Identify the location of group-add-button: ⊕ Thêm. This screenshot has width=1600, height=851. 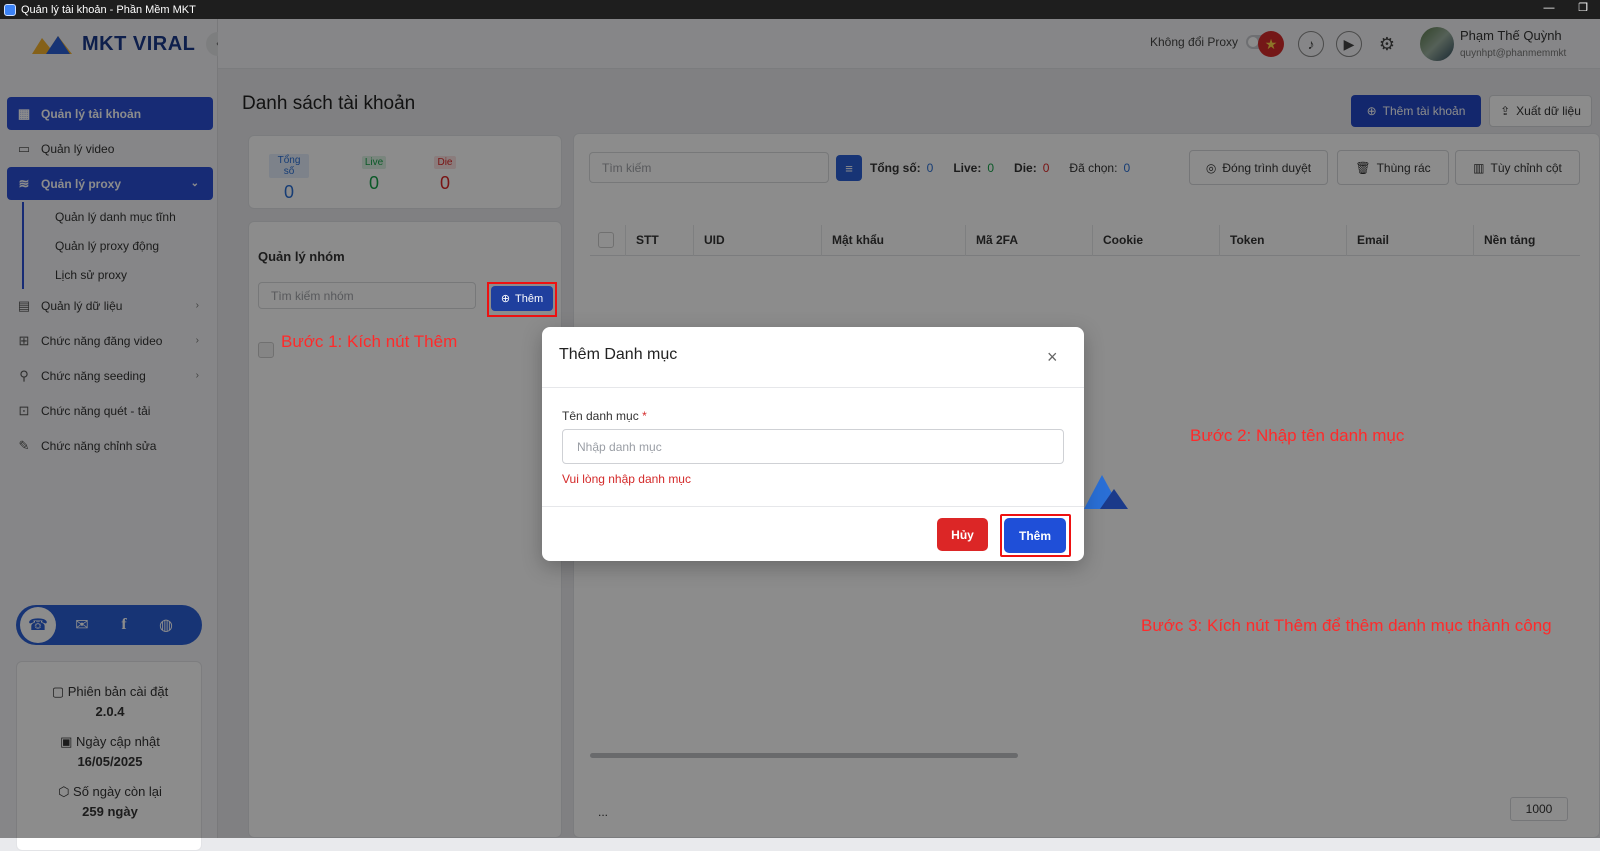
(522, 298).